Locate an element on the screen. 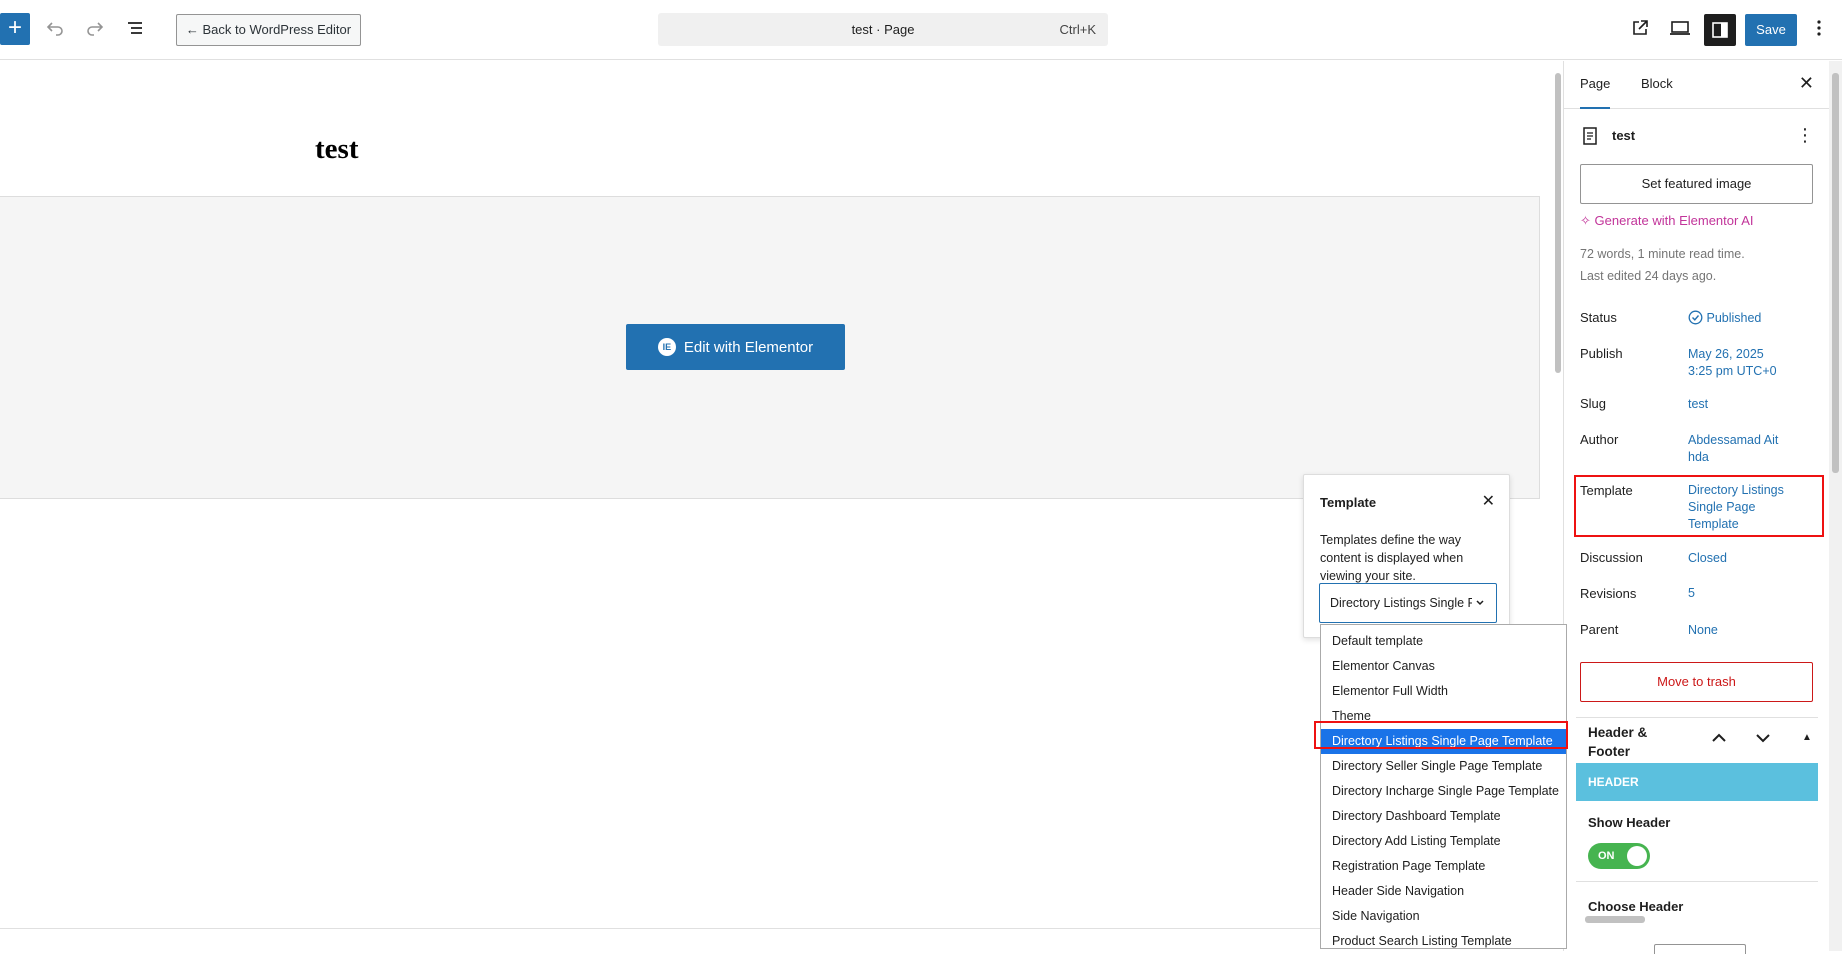  tab-page: Page is located at coordinates (1595, 85).